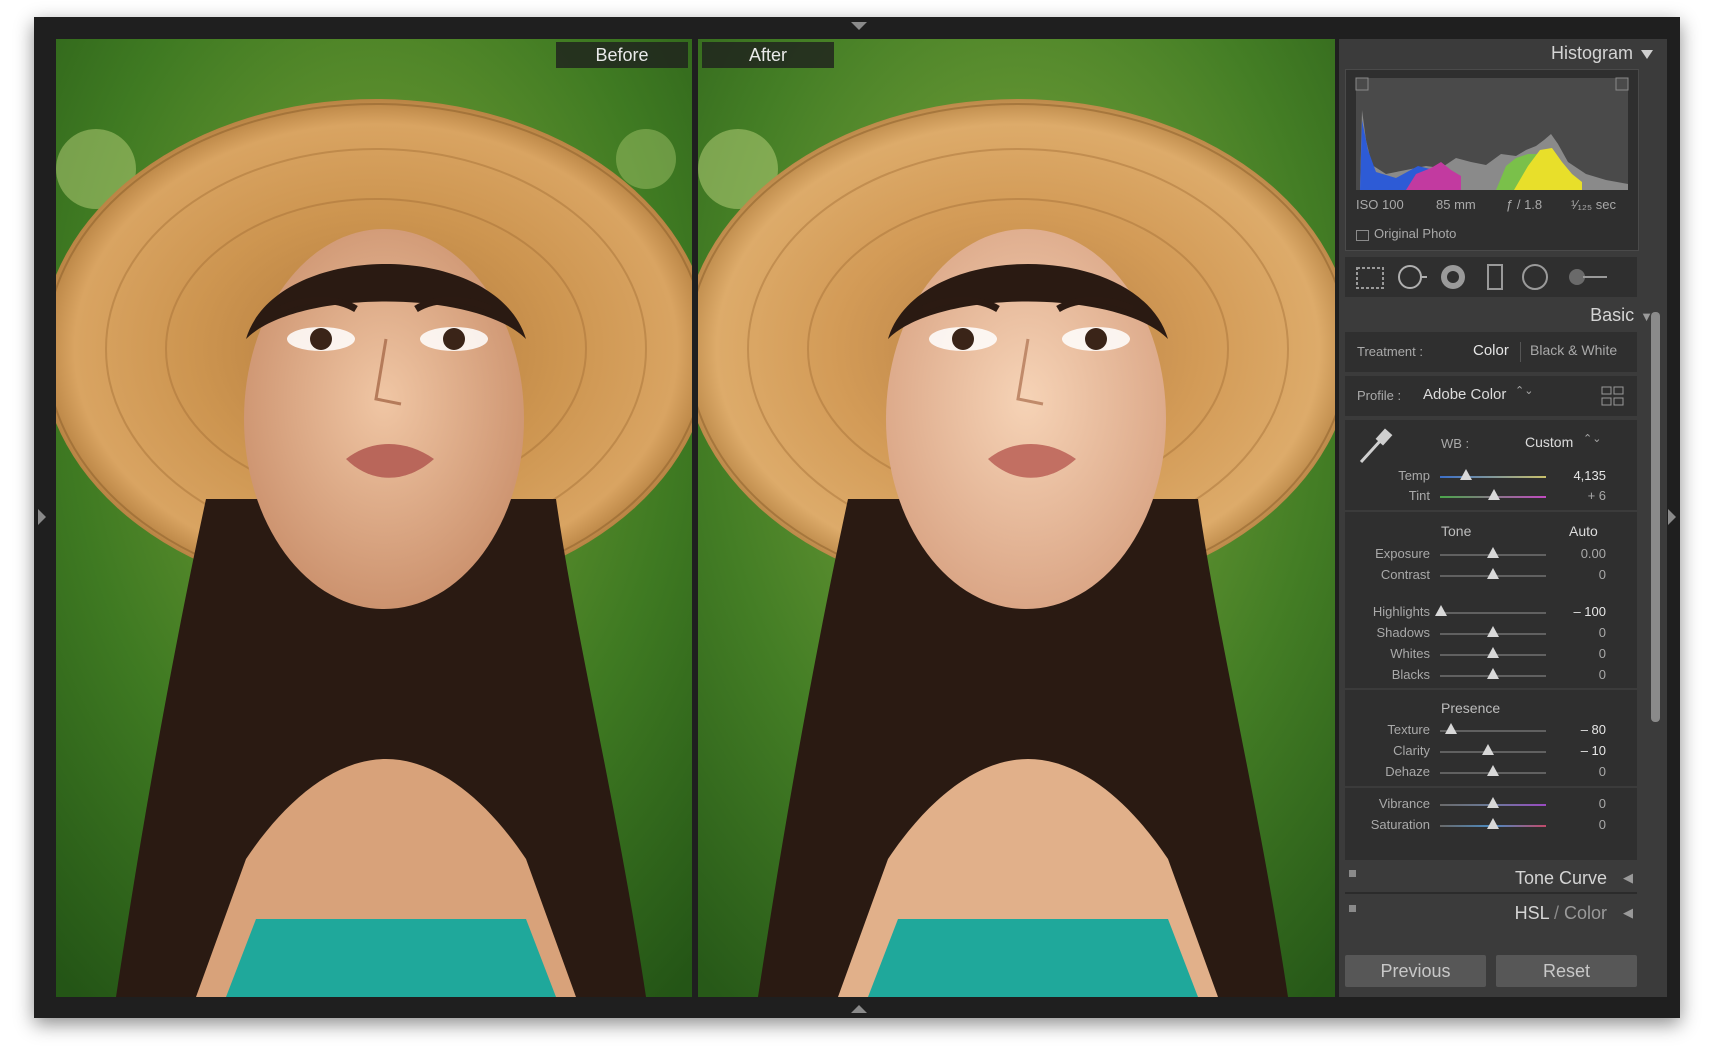  I want to click on basic-header: Basic ▼, so click(1621, 315).